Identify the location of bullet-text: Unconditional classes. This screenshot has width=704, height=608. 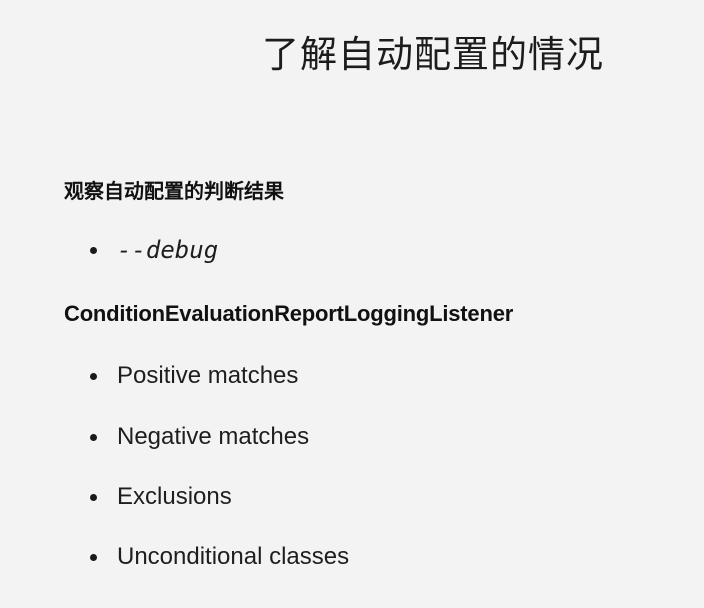
(233, 556).